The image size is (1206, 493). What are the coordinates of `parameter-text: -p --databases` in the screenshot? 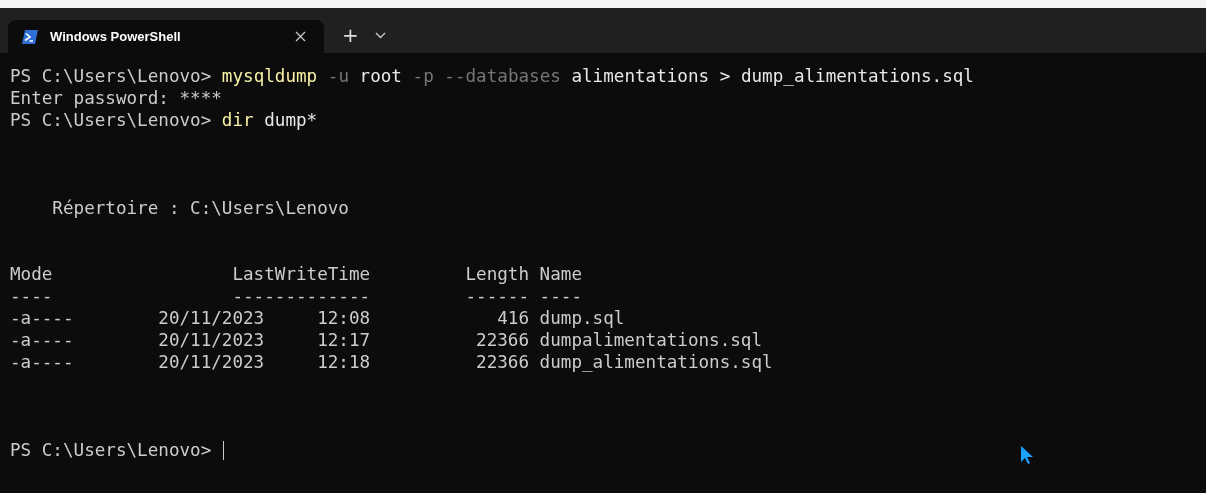 It's located at (486, 76).